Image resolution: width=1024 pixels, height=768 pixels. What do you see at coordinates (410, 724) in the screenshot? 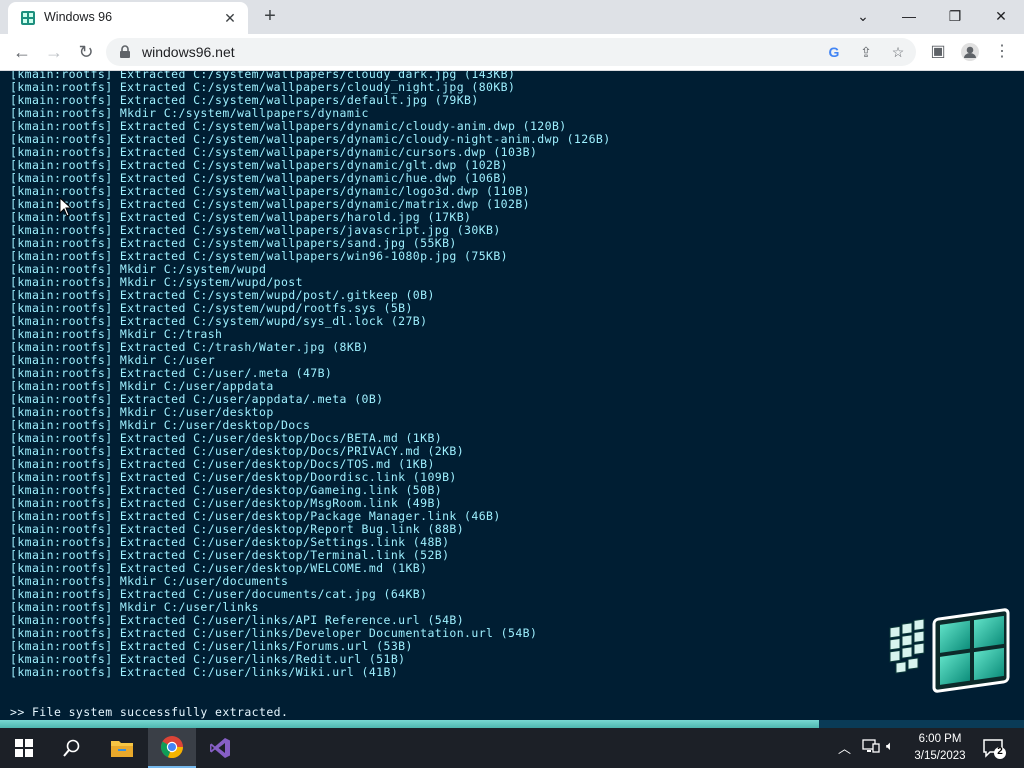
I see `progress-bar-fill` at bounding box center [410, 724].